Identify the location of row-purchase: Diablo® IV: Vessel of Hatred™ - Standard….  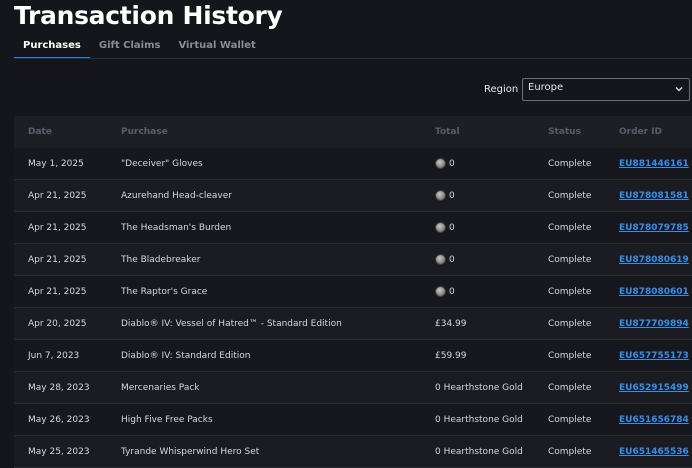
(231, 323).